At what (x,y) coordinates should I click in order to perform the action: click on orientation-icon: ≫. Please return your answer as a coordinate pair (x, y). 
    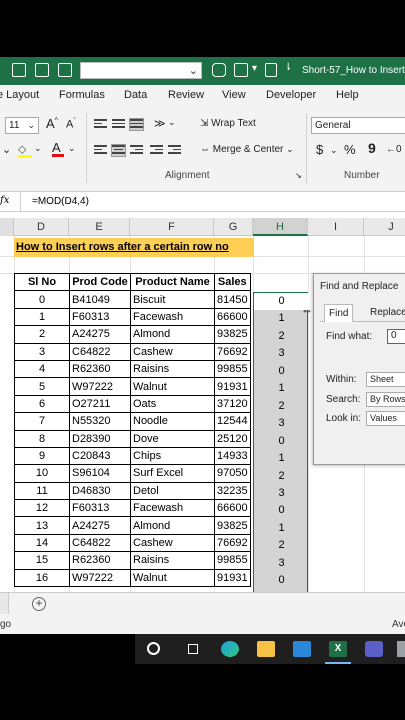
    Looking at the image, I should click on (160, 123).